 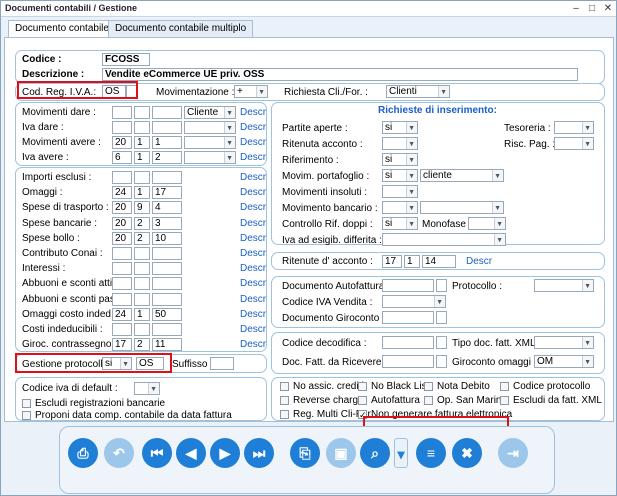 I want to click on proponi-data-checkbox, so click(x=26, y=415).